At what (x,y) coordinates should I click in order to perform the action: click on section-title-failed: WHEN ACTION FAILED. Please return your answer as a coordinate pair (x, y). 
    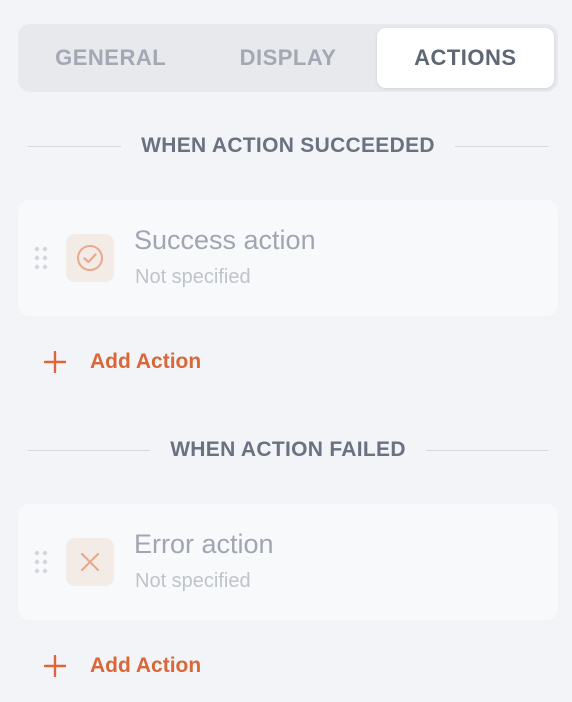
    Looking at the image, I should click on (288, 449).